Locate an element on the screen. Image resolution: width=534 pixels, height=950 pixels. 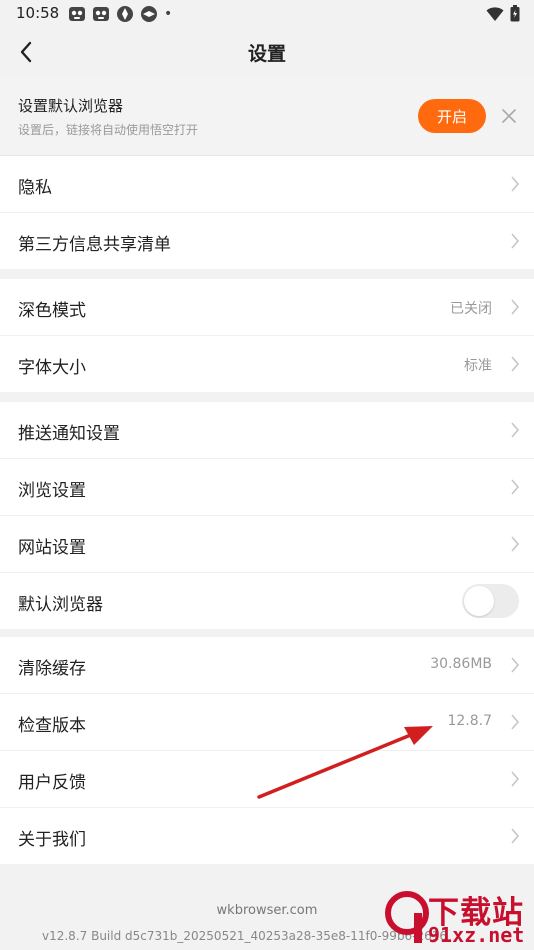
row-label: 字体大小 is located at coordinates (52, 368).